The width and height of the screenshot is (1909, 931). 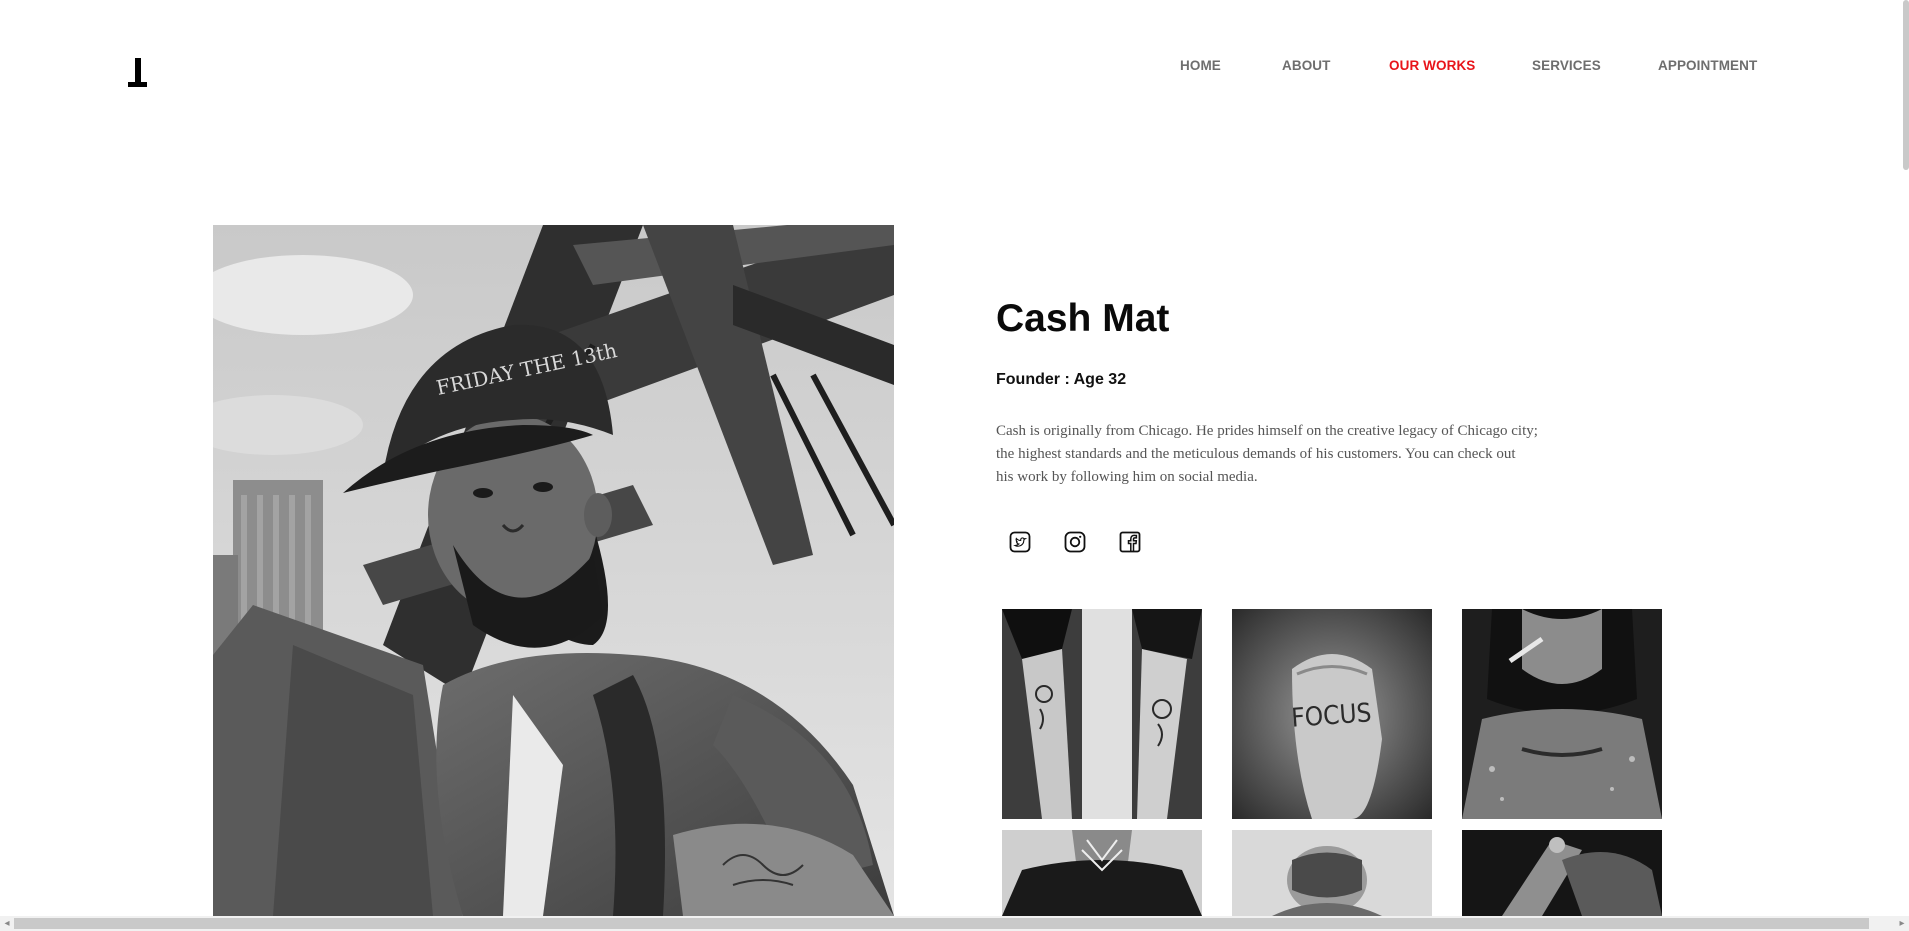 What do you see at coordinates (1020, 542) in the screenshot?
I see `twitter-icon` at bounding box center [1020, 542].